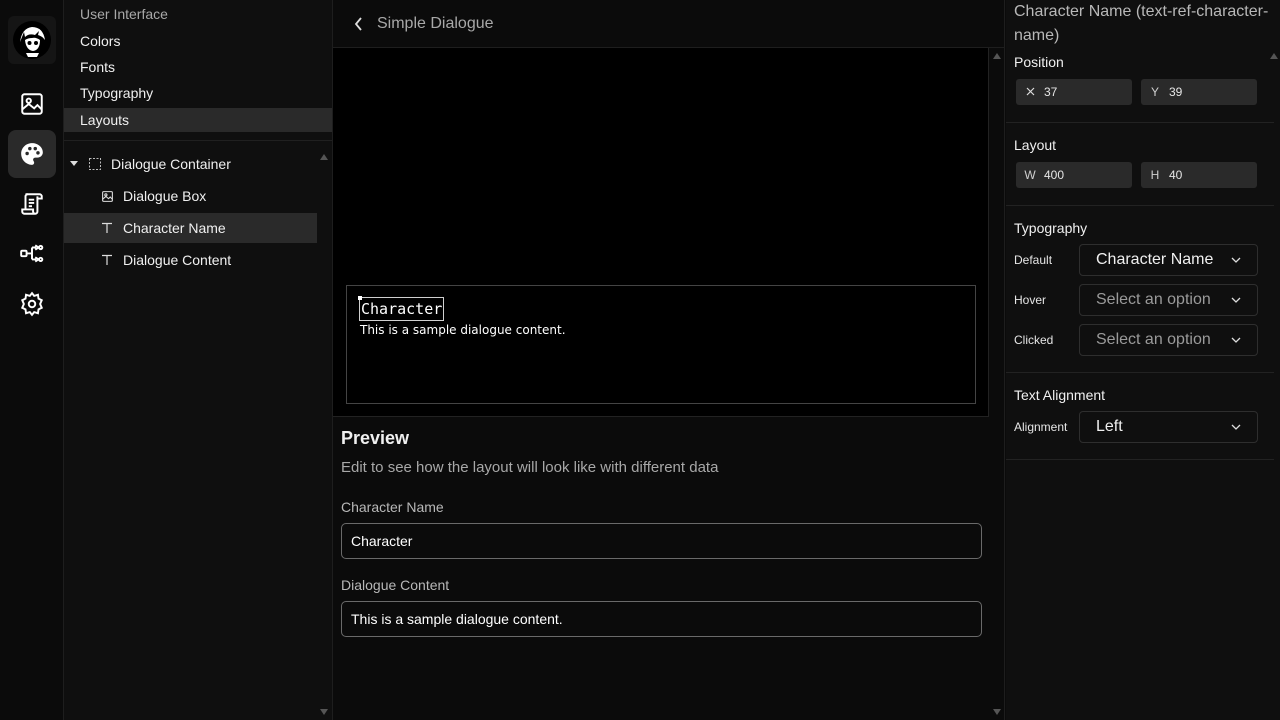 This screenshot has width=1280, height=720. Describe the element at coordinates (1041, 427) in the screenshot. I see `alignment-label: Alignment` at that location.